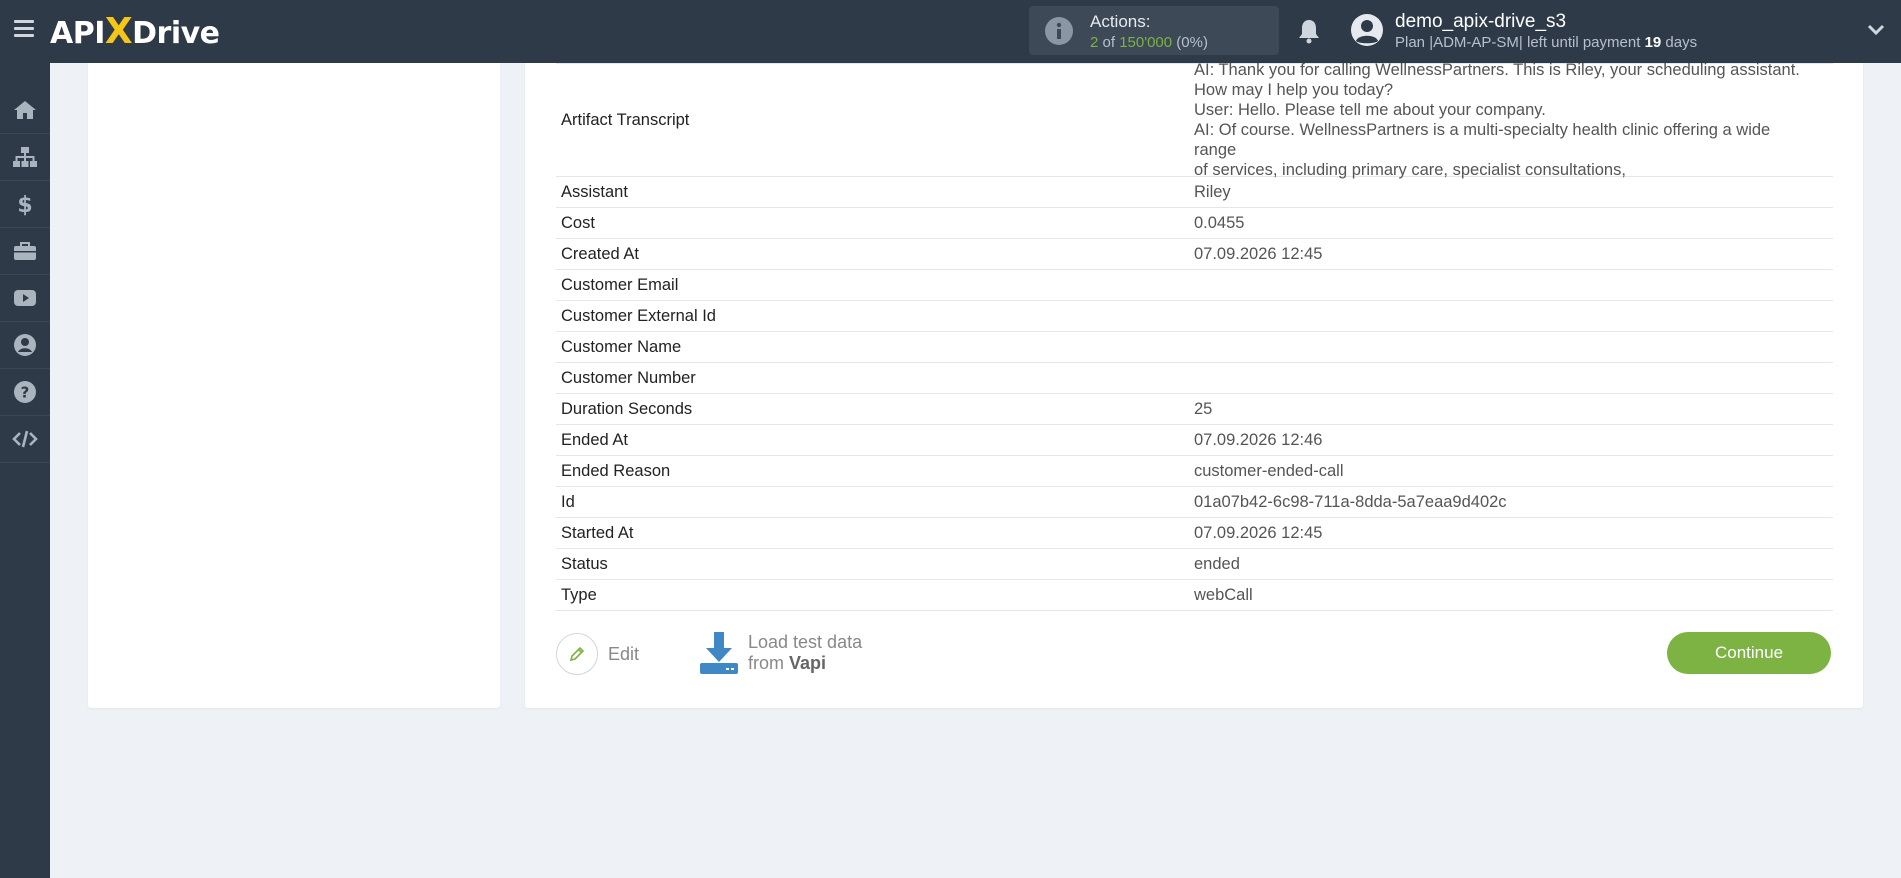 This screenshot has height=878, width=1901. What do you see at coordinates (719, 653) in the screenshot?
I see `download-icon` at bounding box center [719, 653].